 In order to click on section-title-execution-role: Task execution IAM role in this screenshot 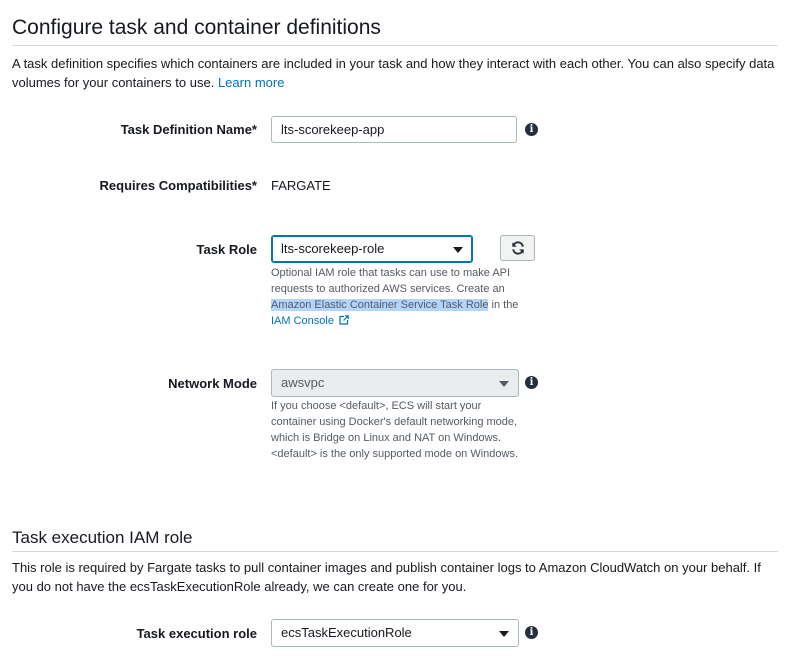, I will do `click(102, 537)`.